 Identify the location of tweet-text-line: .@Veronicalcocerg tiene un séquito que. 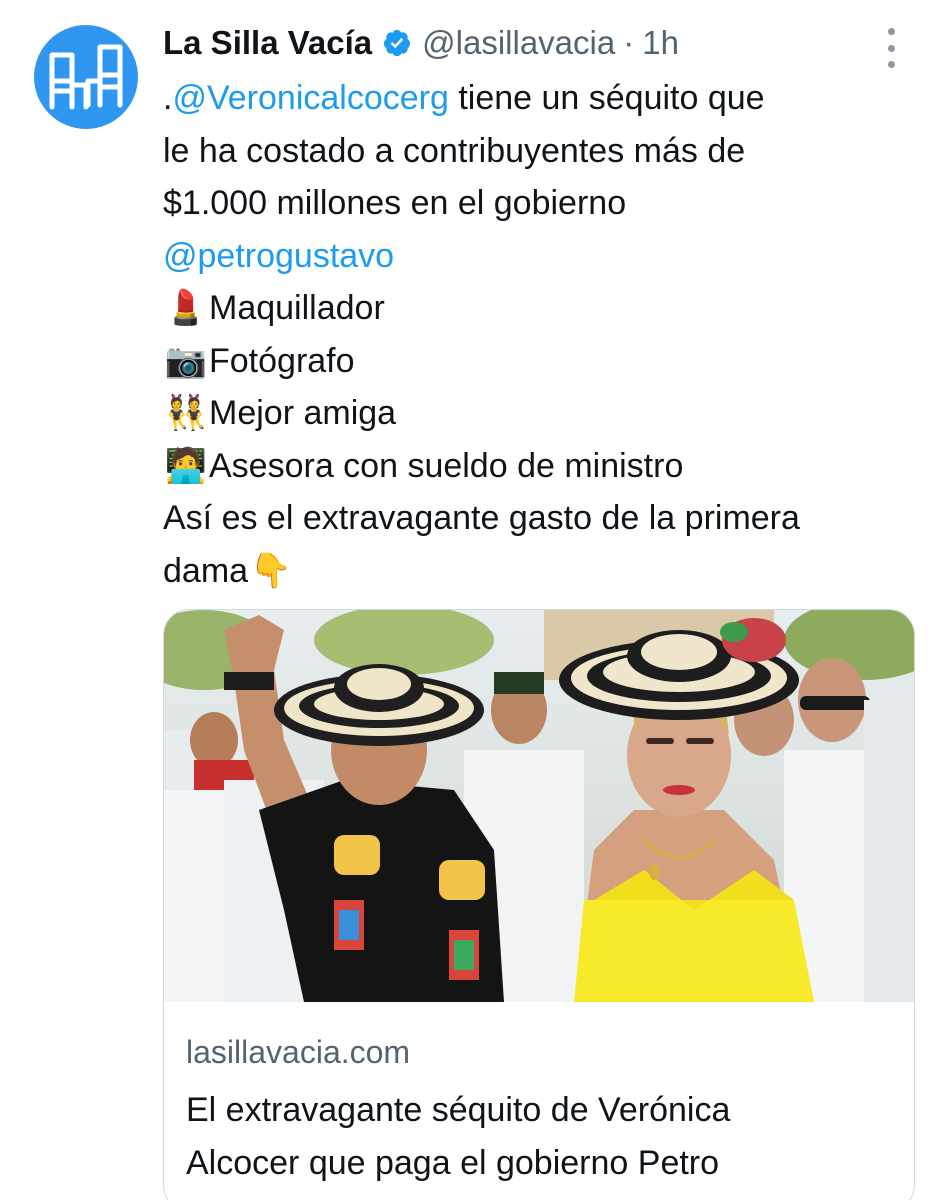
(543, 98).